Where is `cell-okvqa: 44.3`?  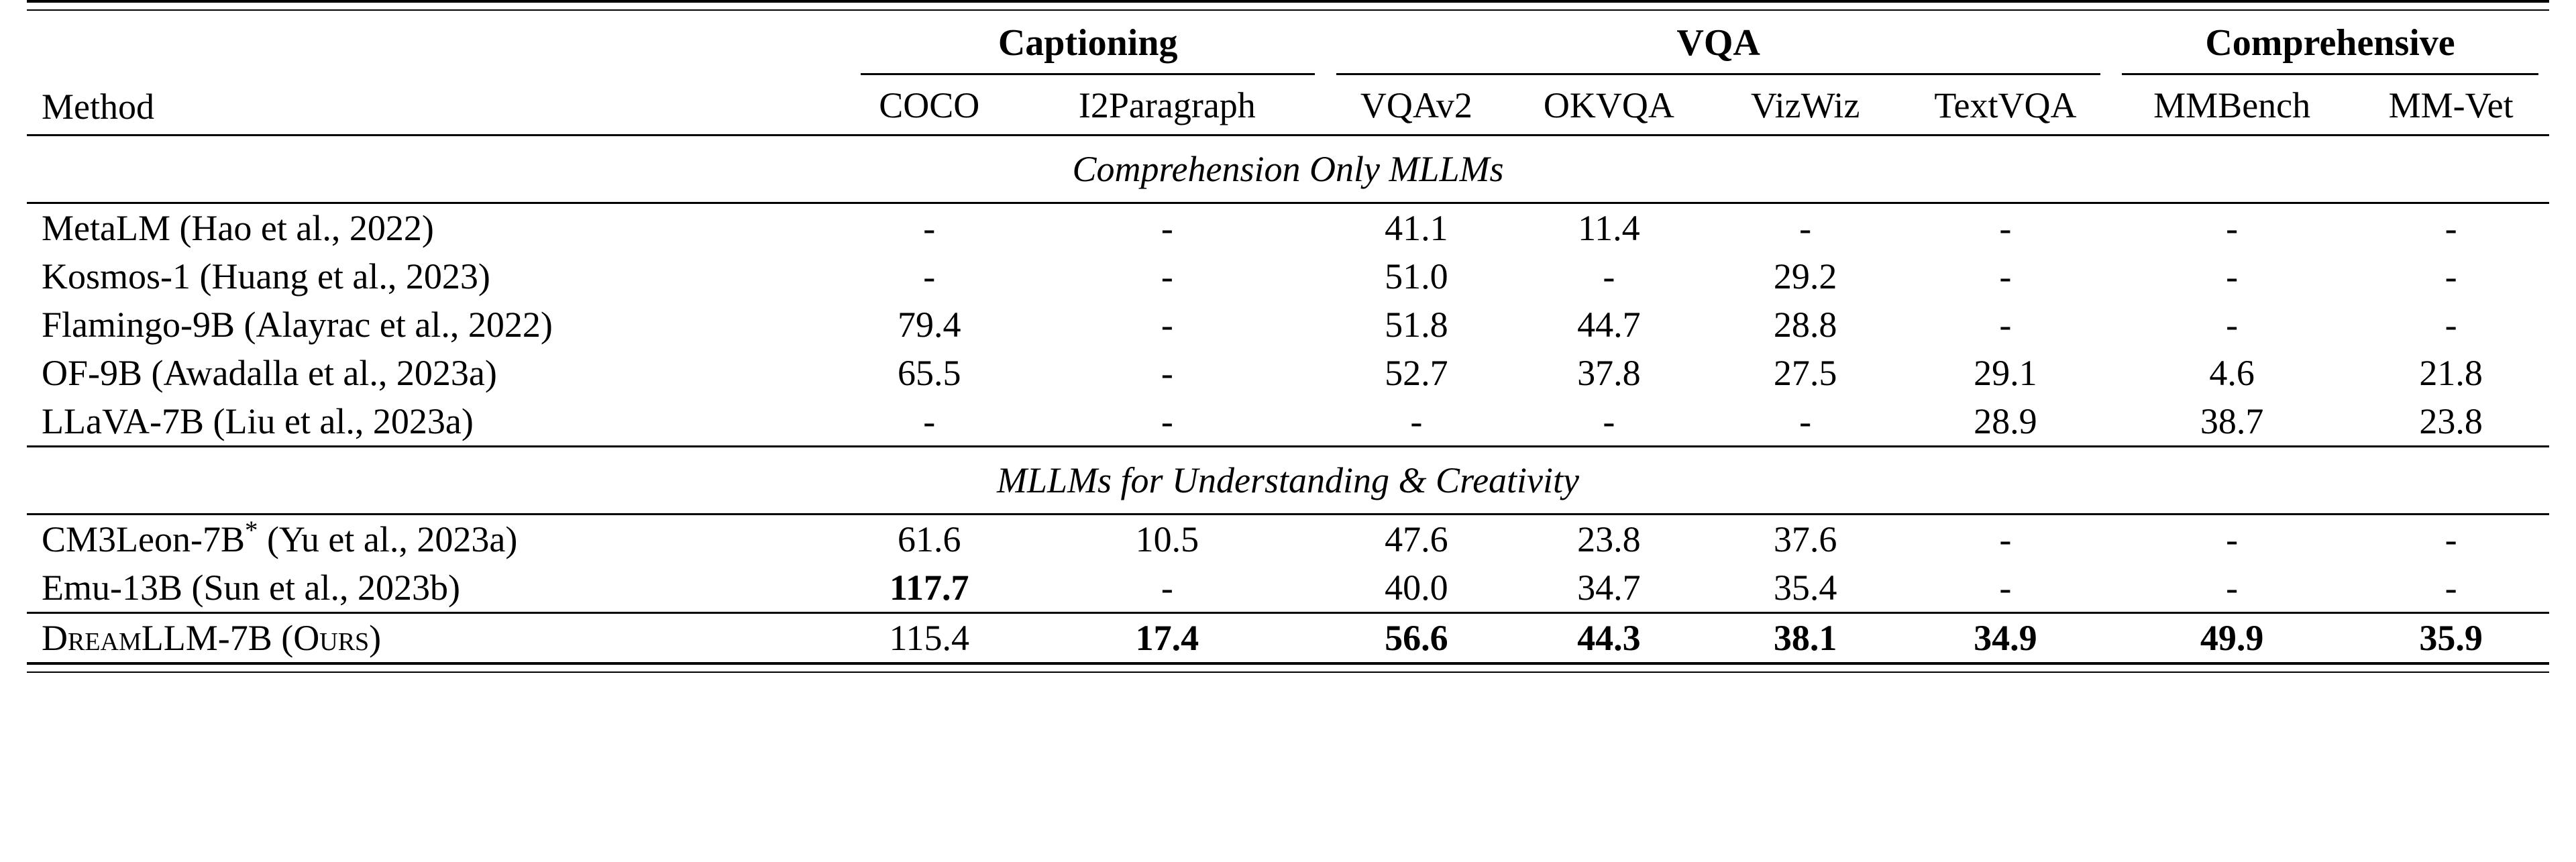
cell-okvqa: 44.3 is located at coordinates (1609, 638).